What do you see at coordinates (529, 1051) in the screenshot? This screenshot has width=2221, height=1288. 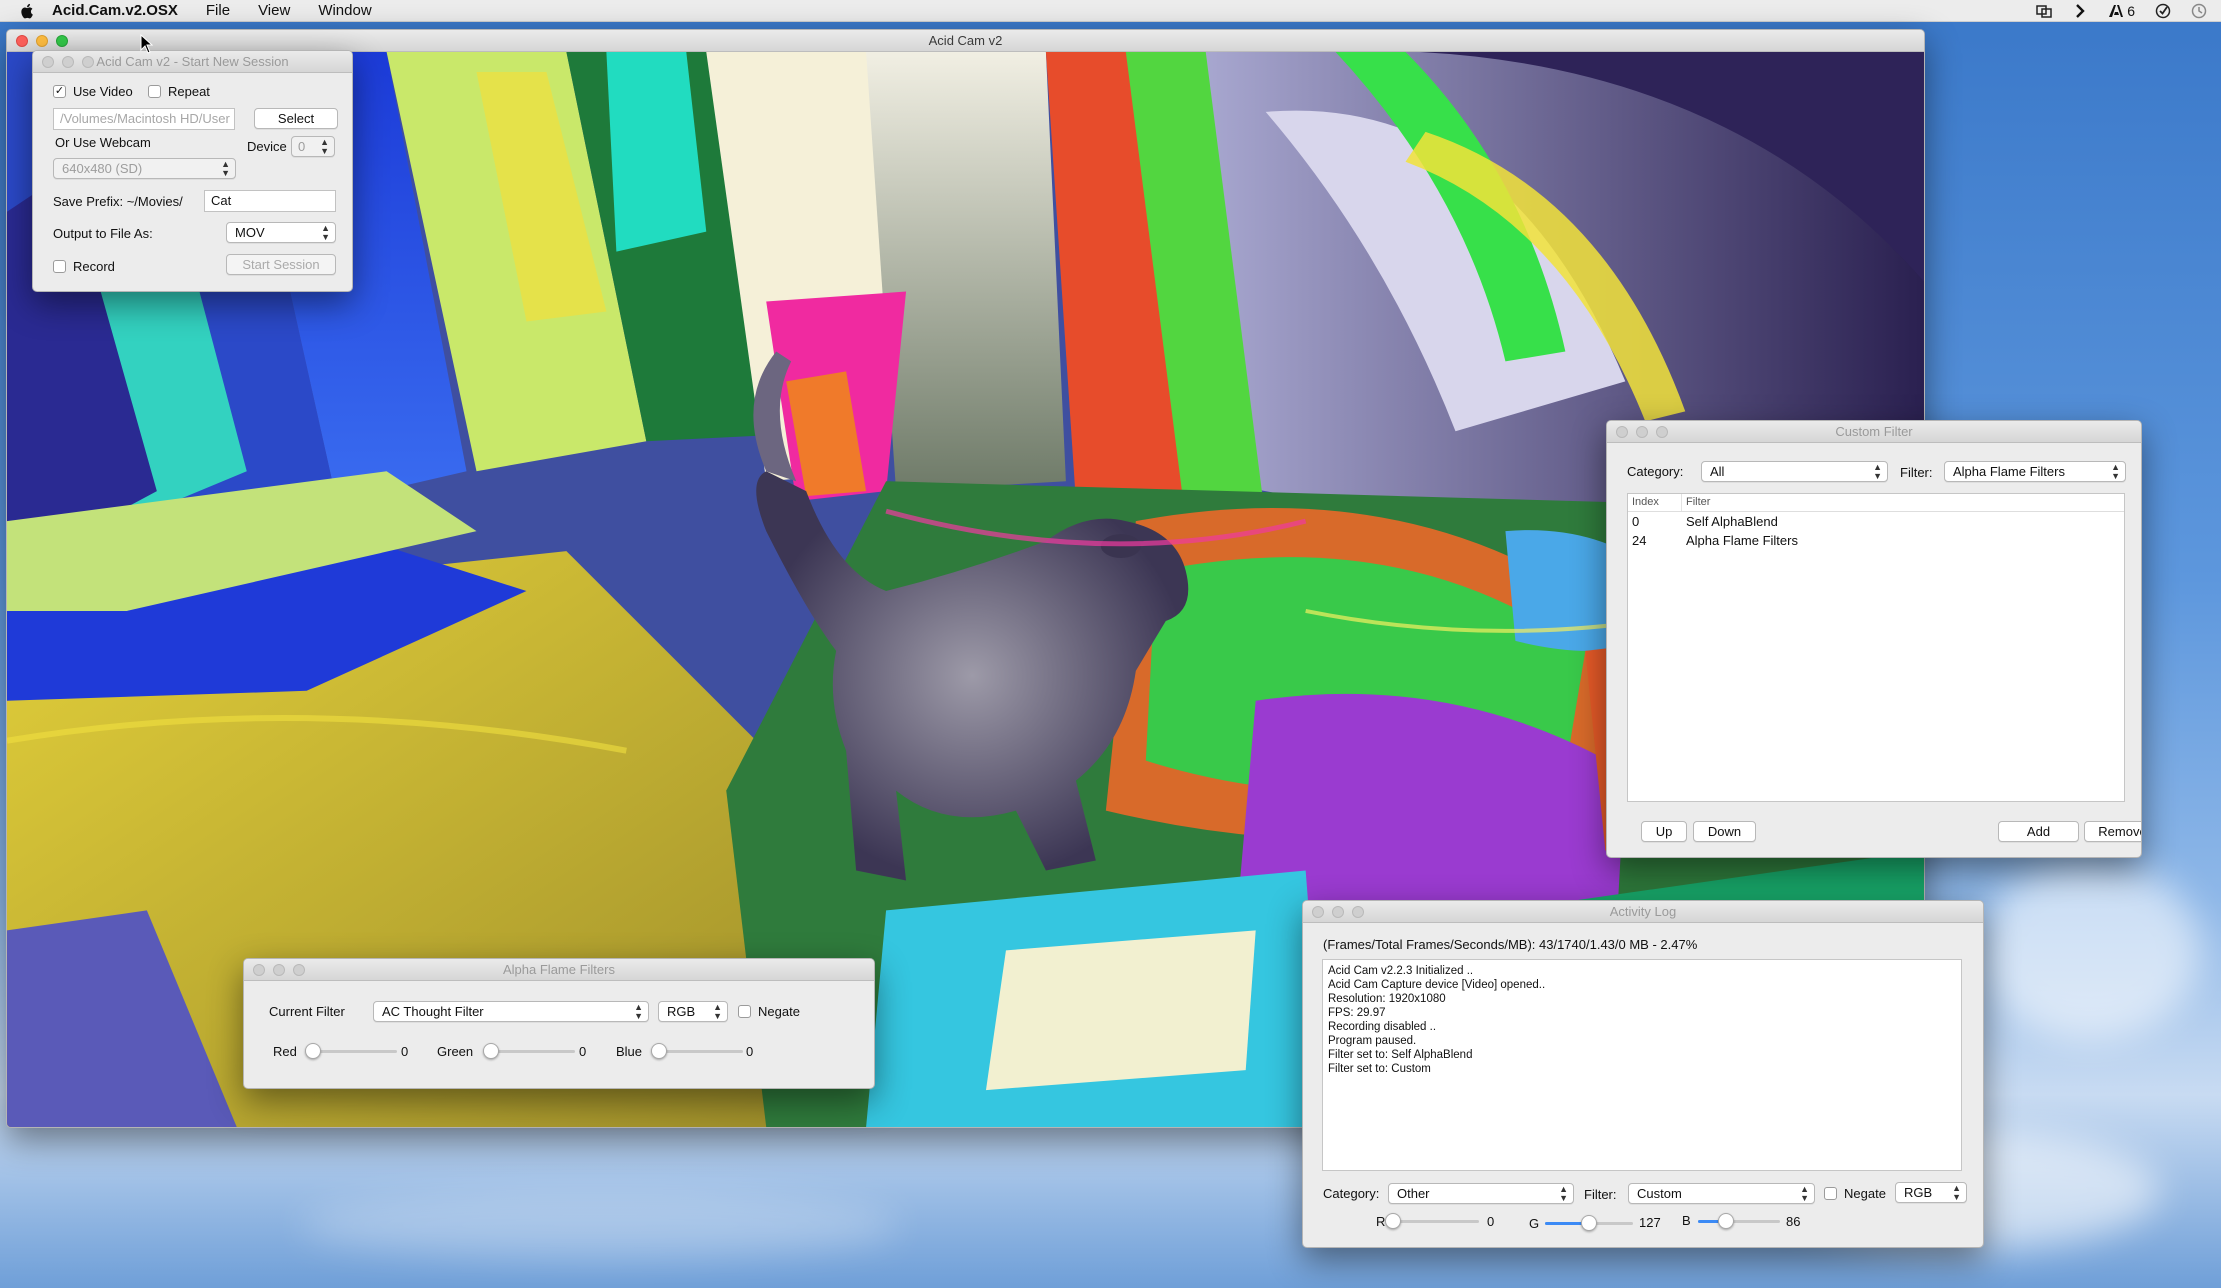 I see `green-slider` at bounding box center [529, 1051].